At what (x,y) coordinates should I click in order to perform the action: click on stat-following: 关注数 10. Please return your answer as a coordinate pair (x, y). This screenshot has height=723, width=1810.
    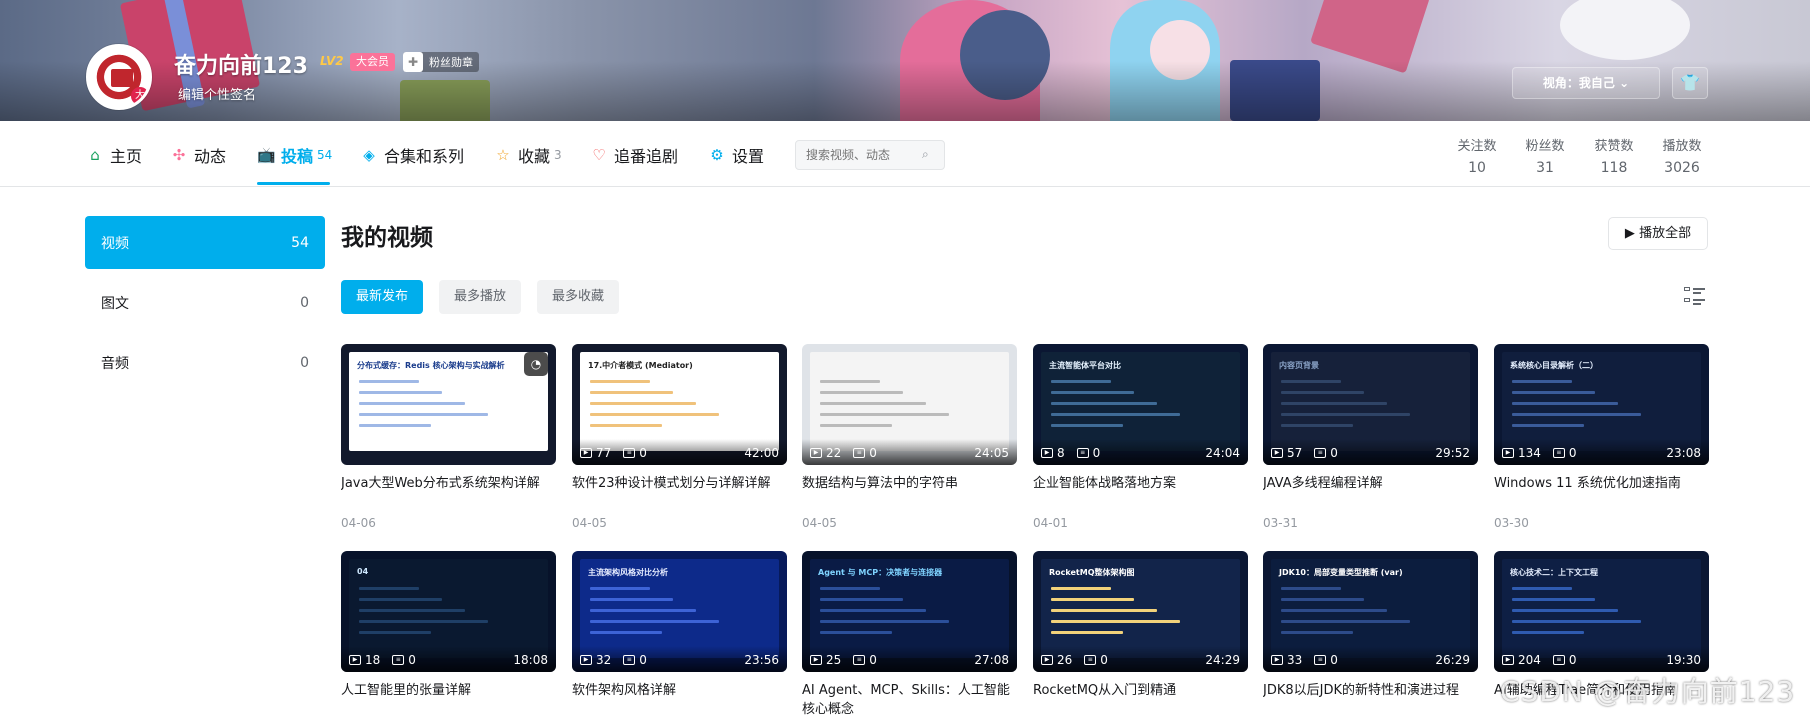
    Looking at the image, I should click on (1477, 155).